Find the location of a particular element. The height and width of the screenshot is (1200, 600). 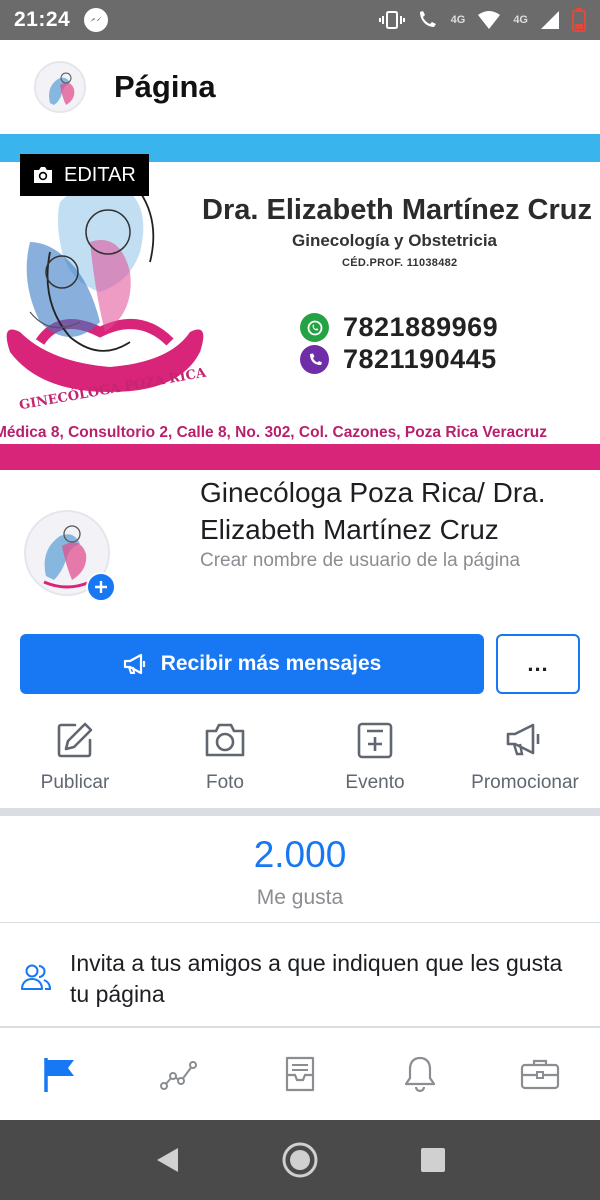

cover-bottom-stripe is located at coordinates (300, 457).